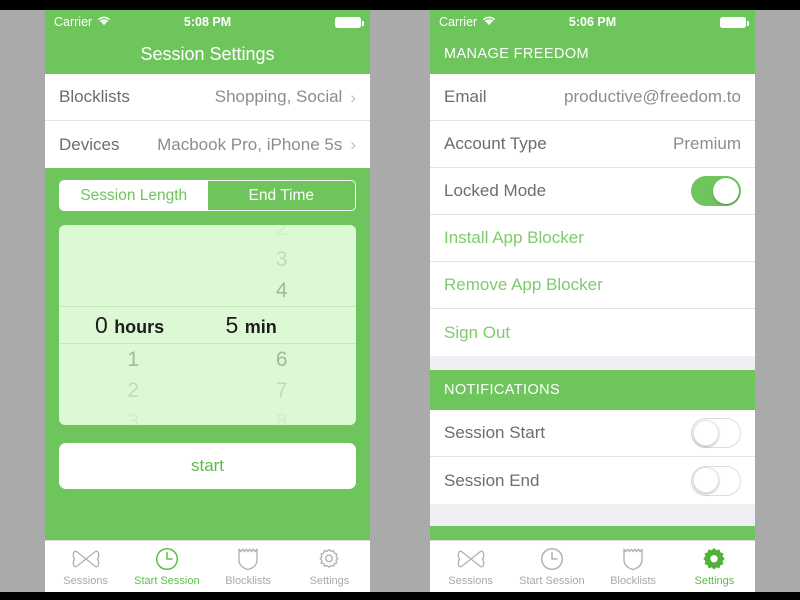 The image size is (800, 600). What do you see at coordinates (592, 191) in the screenshot?
I see `row-locked-mode: Locked Mode` at bounding box center [592, 191].